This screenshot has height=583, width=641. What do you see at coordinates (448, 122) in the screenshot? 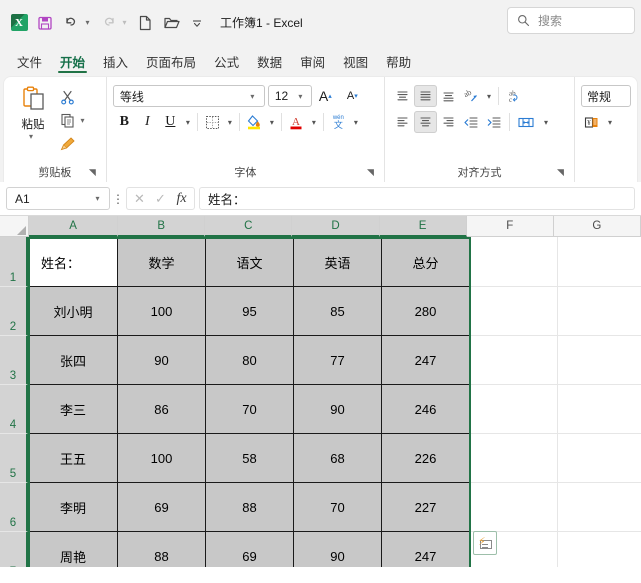
I see `align-right-button` at bounding box center [448, 122].